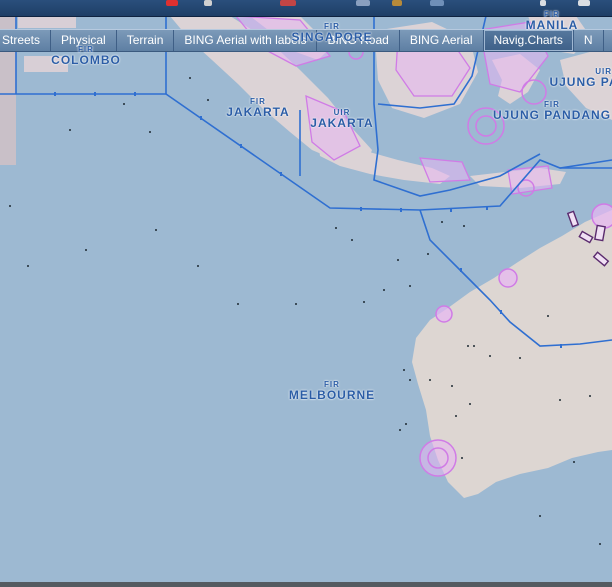 The height and width of the screenshot is (587, 612). What do you see at coordinates (543, 3) in the screenshot?
I see `chevron-down-icon` at bounding box center [543, 3].